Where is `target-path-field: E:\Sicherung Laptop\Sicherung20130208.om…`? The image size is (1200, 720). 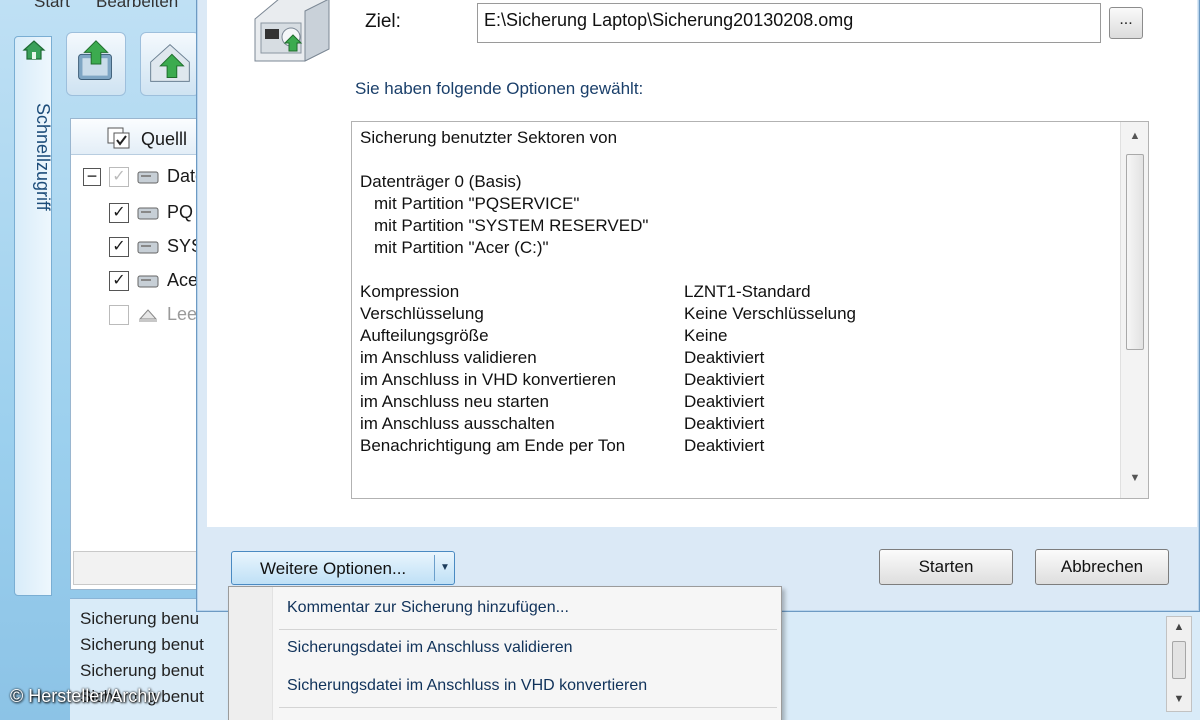 target-path-field: E:\Sicherung Laptop\Sicherung20130208.om… is located at coordinates (789, 23).